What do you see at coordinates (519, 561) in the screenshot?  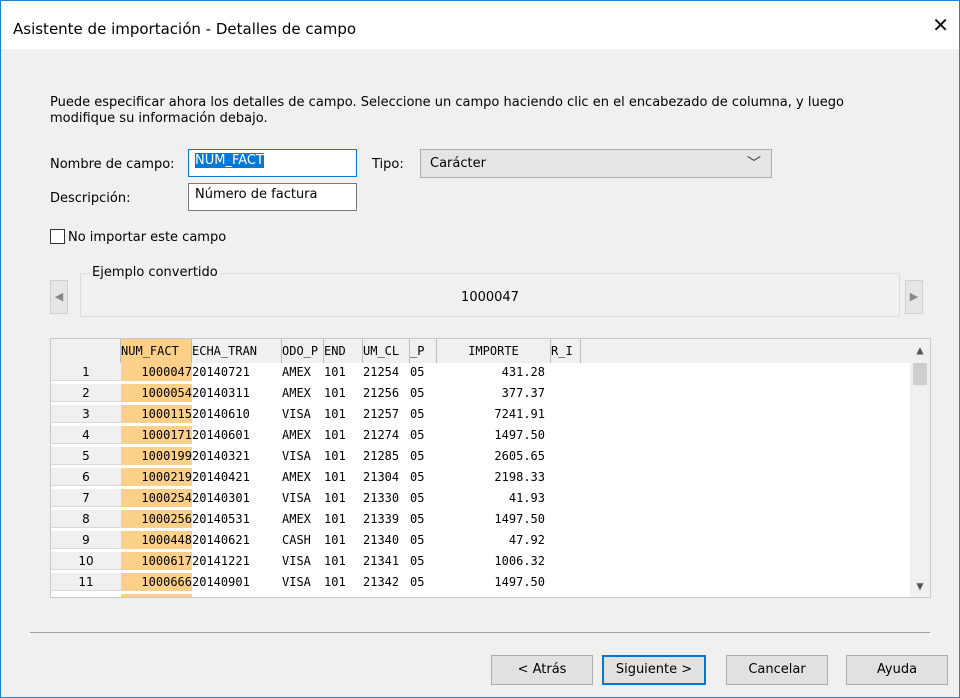 I see `table-cell: 1006.32` at bounding box center [519, 561].